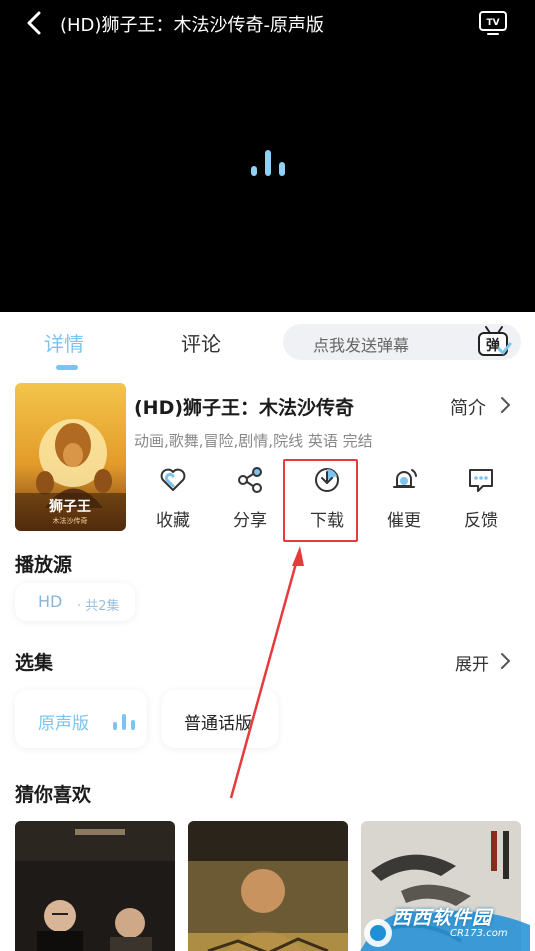 The image size is (535, 951). What do you see at coordinates (250, 521) in the screenshot?
I see `share-label: 分享` at bounding box center [250, 521].